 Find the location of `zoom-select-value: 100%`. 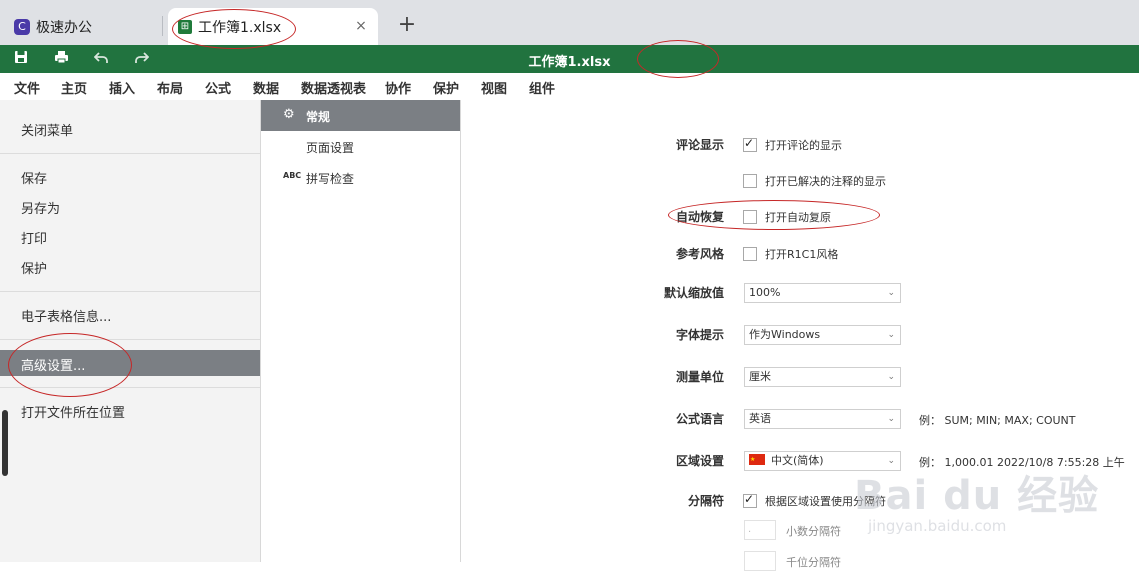

zoom-select-value: 100% is located at coordinates (765, 292).